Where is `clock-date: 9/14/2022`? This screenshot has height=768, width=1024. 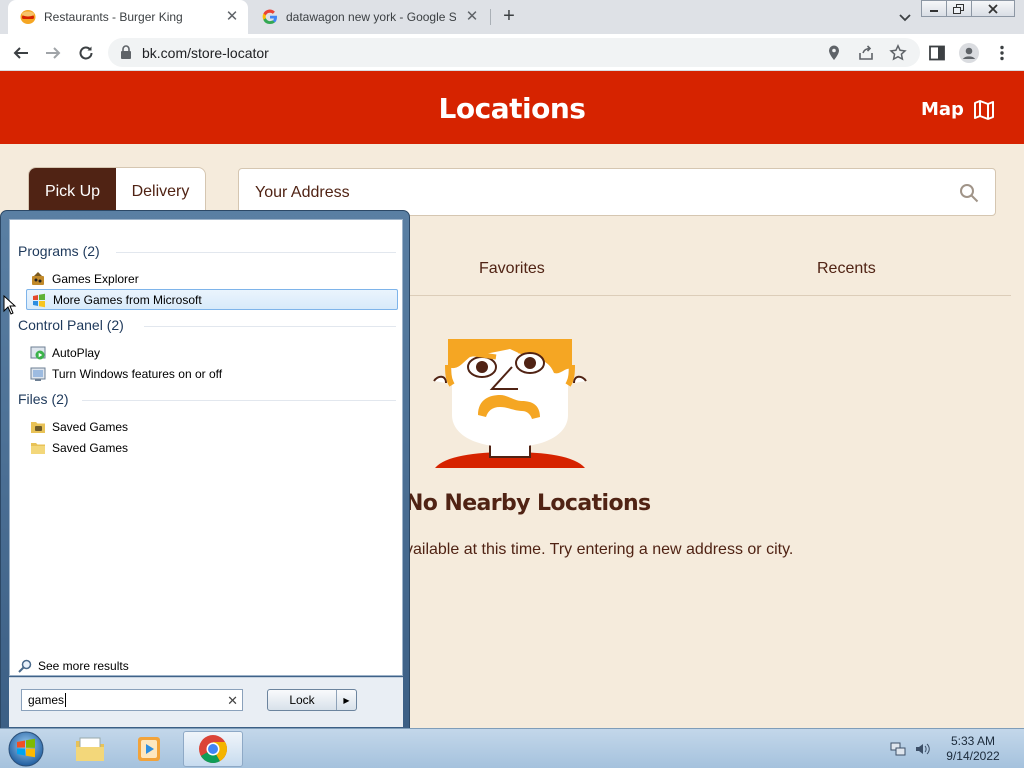 clock-date: 9/14/2022 is located at coordinates (973, 756).